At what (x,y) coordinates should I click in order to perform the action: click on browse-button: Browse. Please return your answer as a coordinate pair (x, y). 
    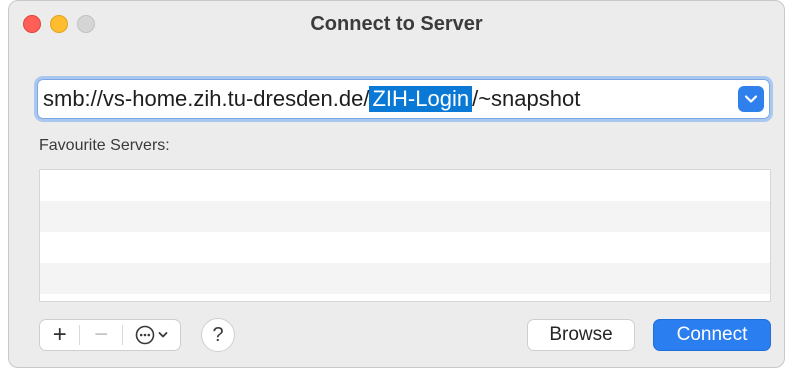
    Looking at the image, I should click on (581, 335).